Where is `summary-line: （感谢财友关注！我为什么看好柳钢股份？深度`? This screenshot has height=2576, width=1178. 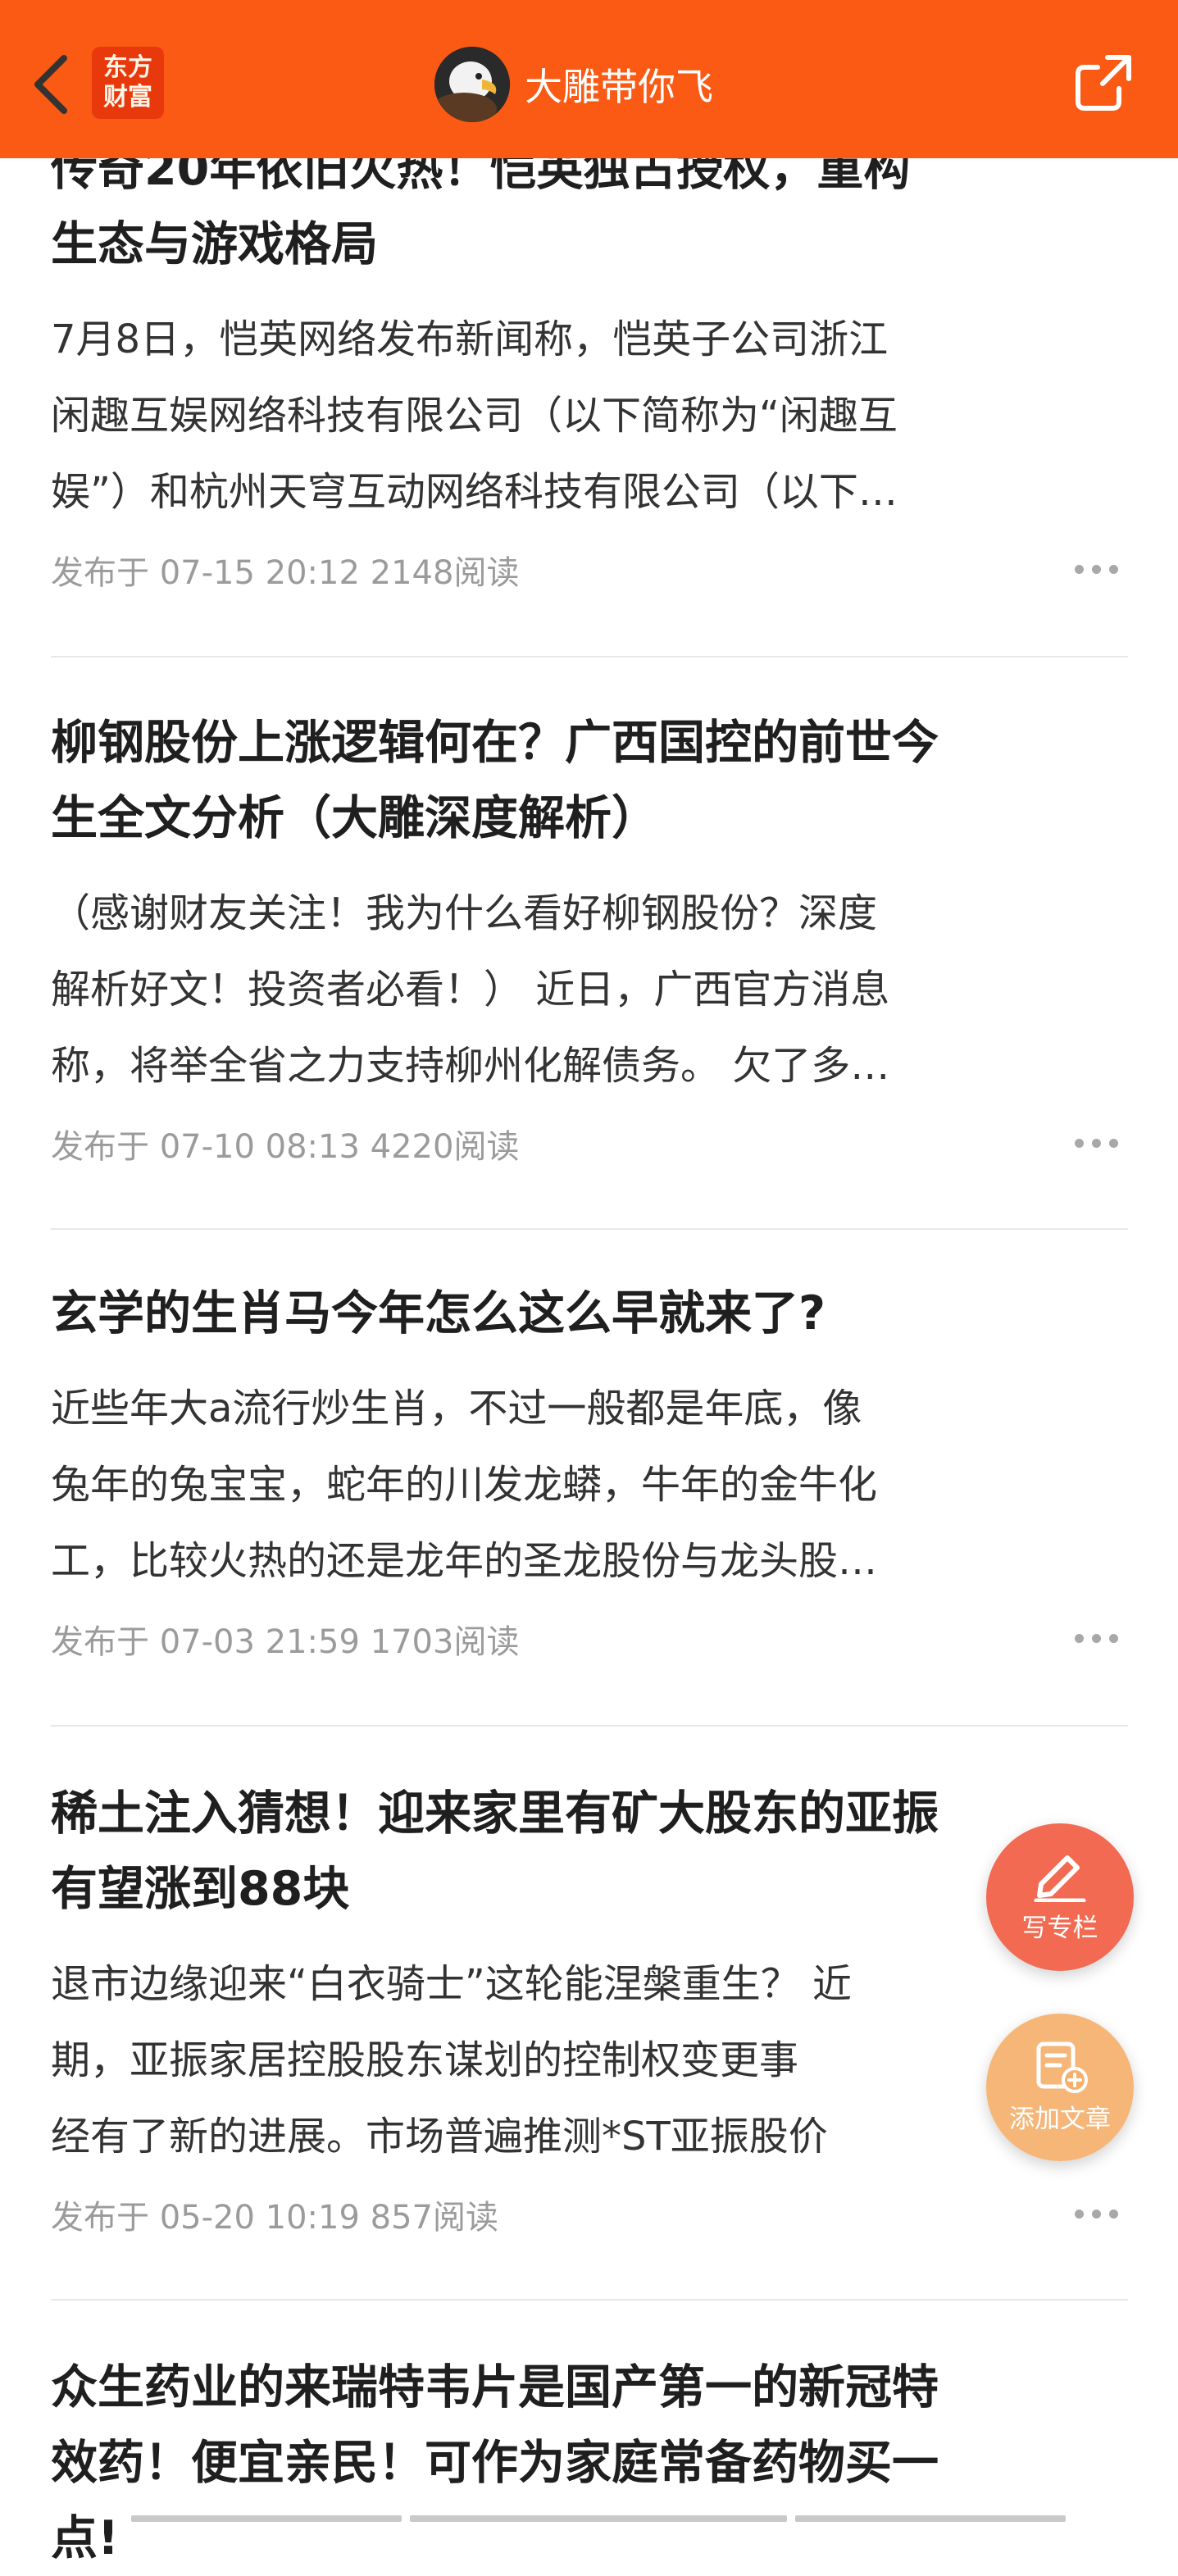 summary-line: （感谢财友关注！我为什么看好柳钢股份？深度 is located at coordinates (464, 913).